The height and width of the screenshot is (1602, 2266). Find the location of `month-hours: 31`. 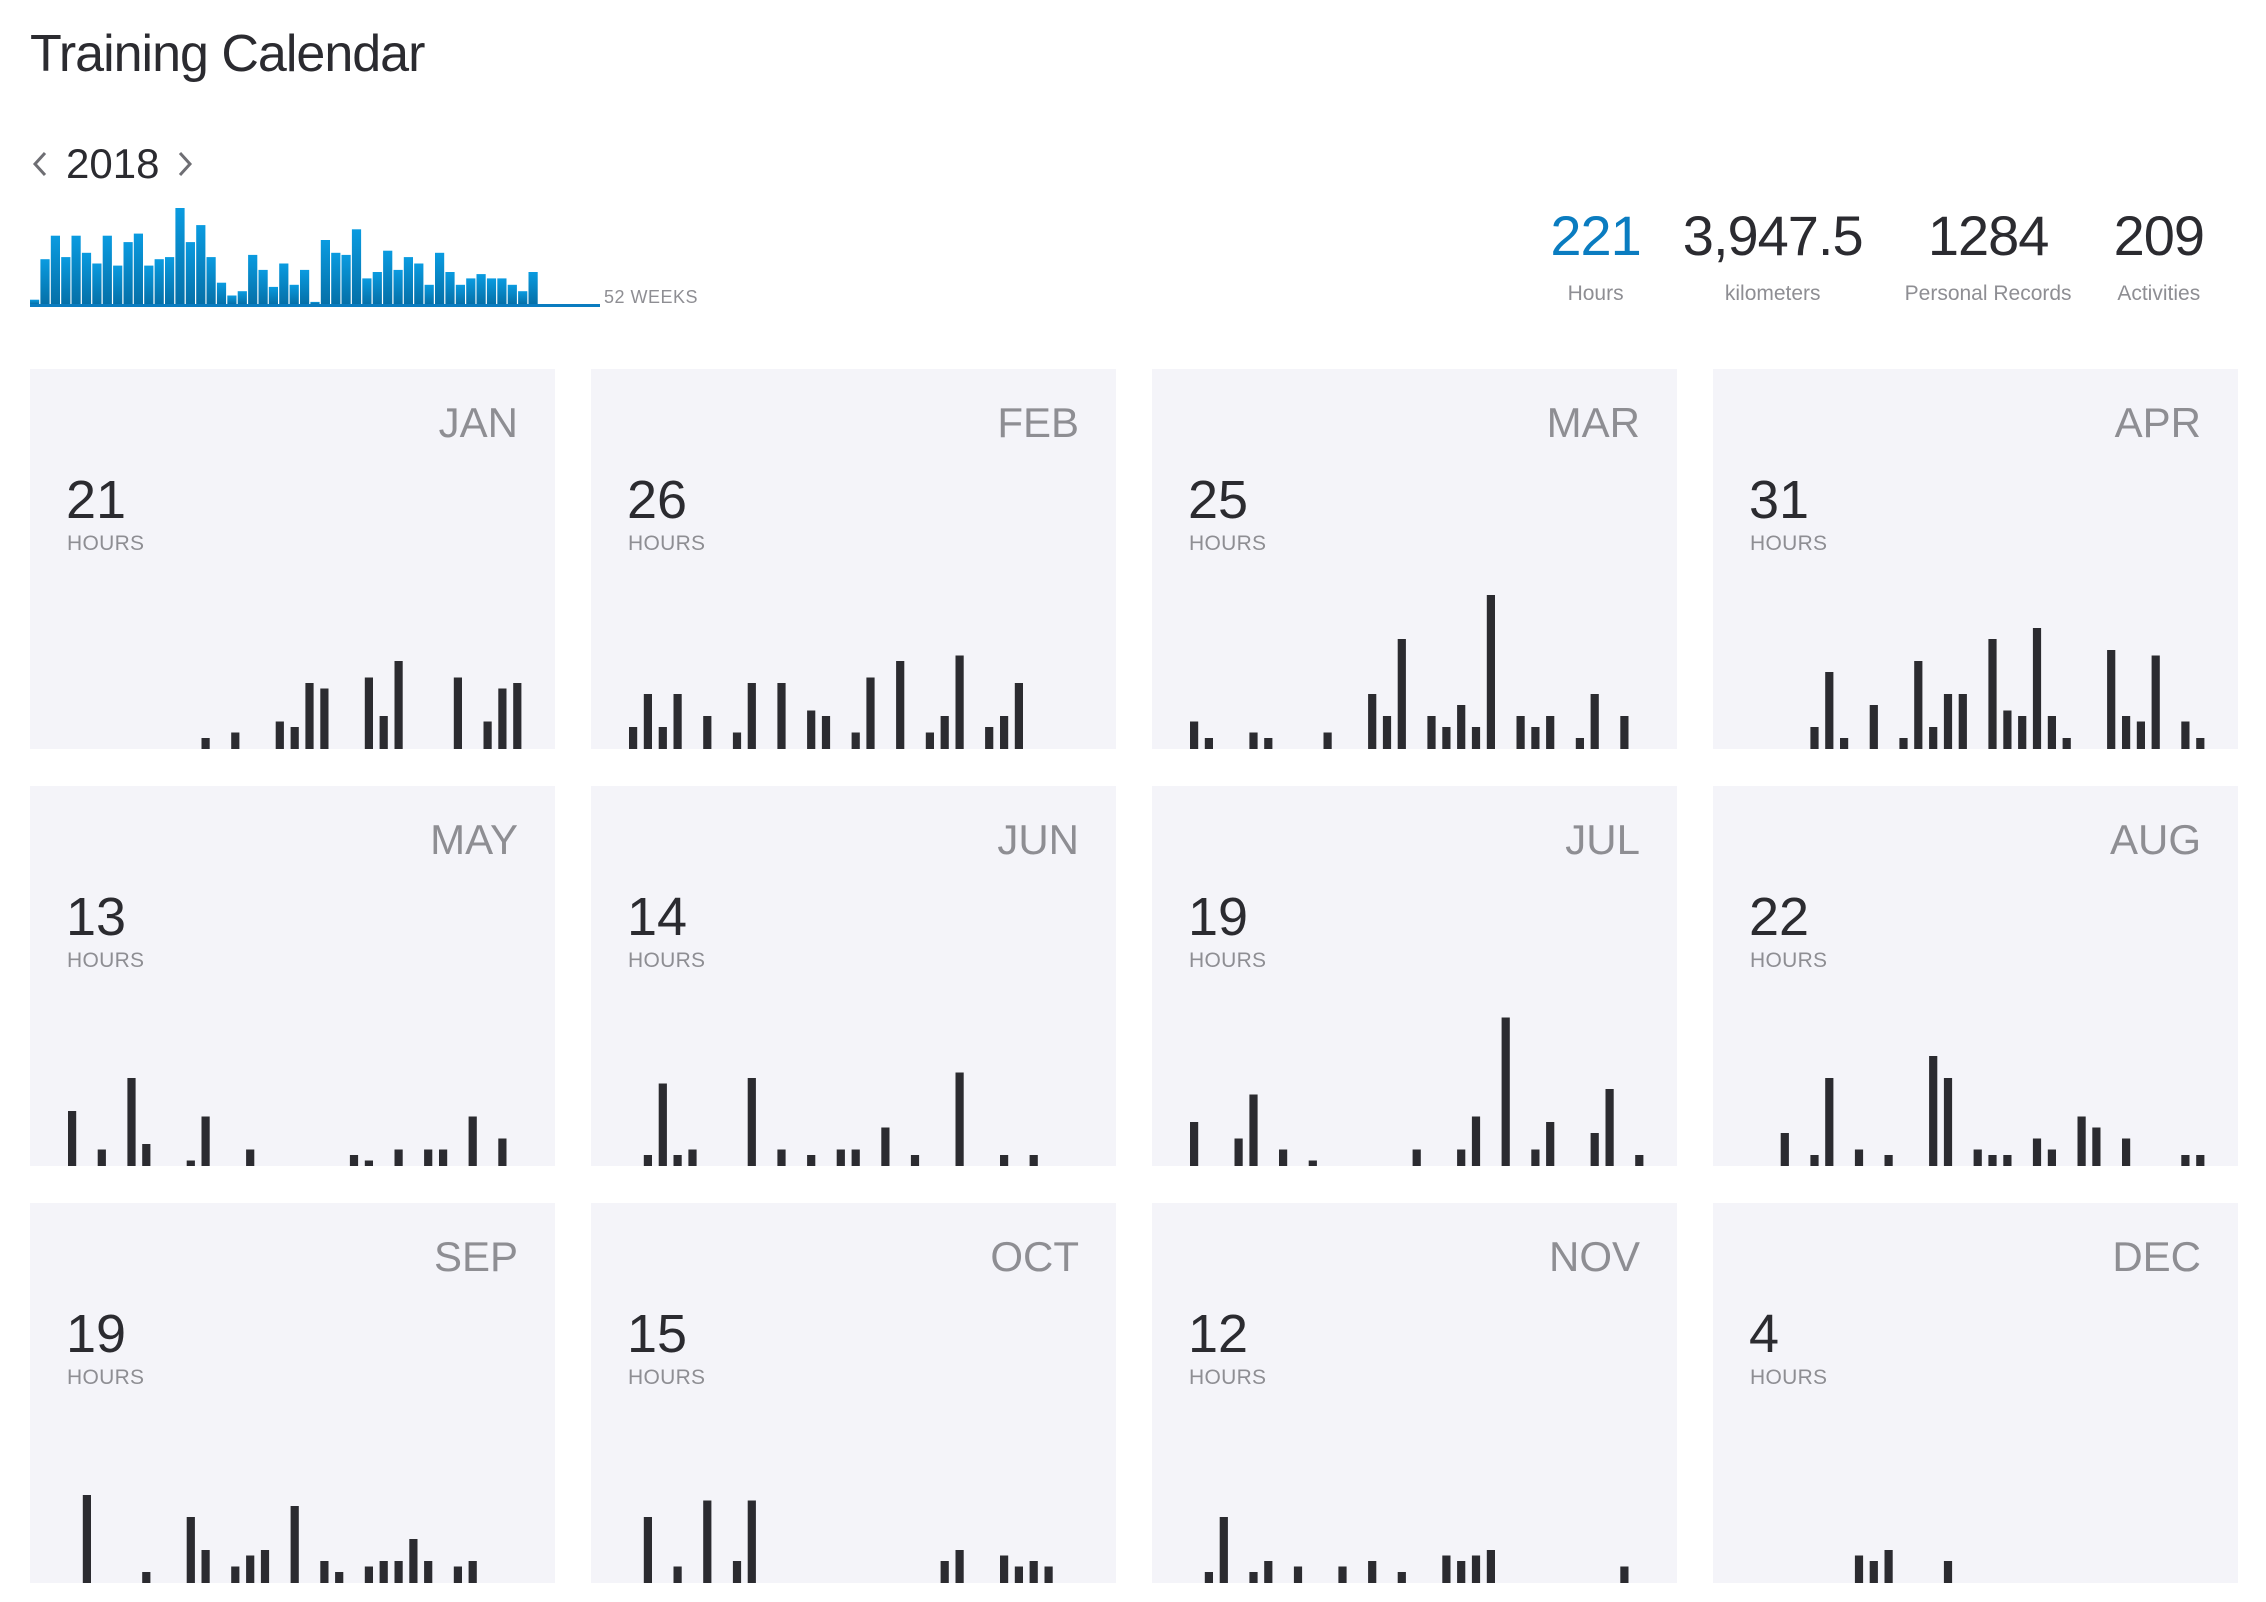

month-hours: 31 is located at coordinates (1779, 500).